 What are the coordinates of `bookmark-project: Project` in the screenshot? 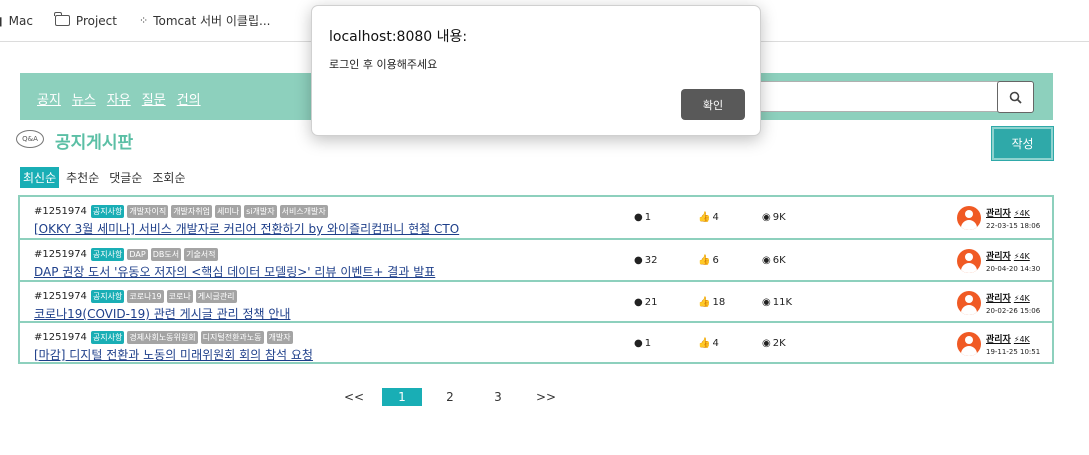 It's located at (85, 20).